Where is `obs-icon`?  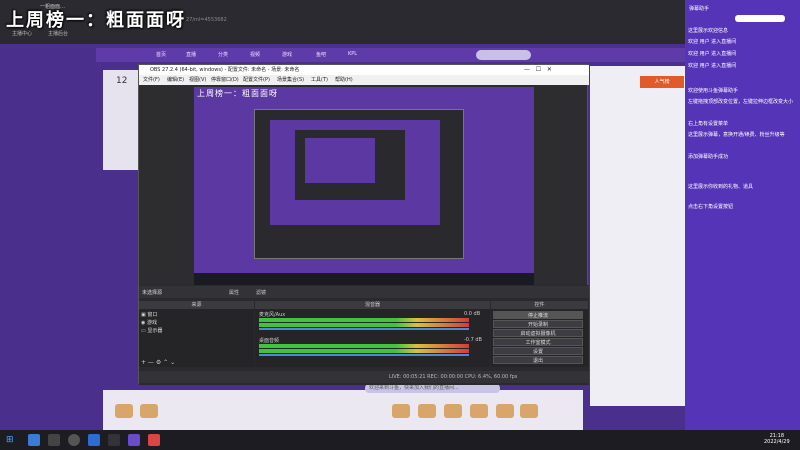
obs-icon is located at coordinates (74, 440).